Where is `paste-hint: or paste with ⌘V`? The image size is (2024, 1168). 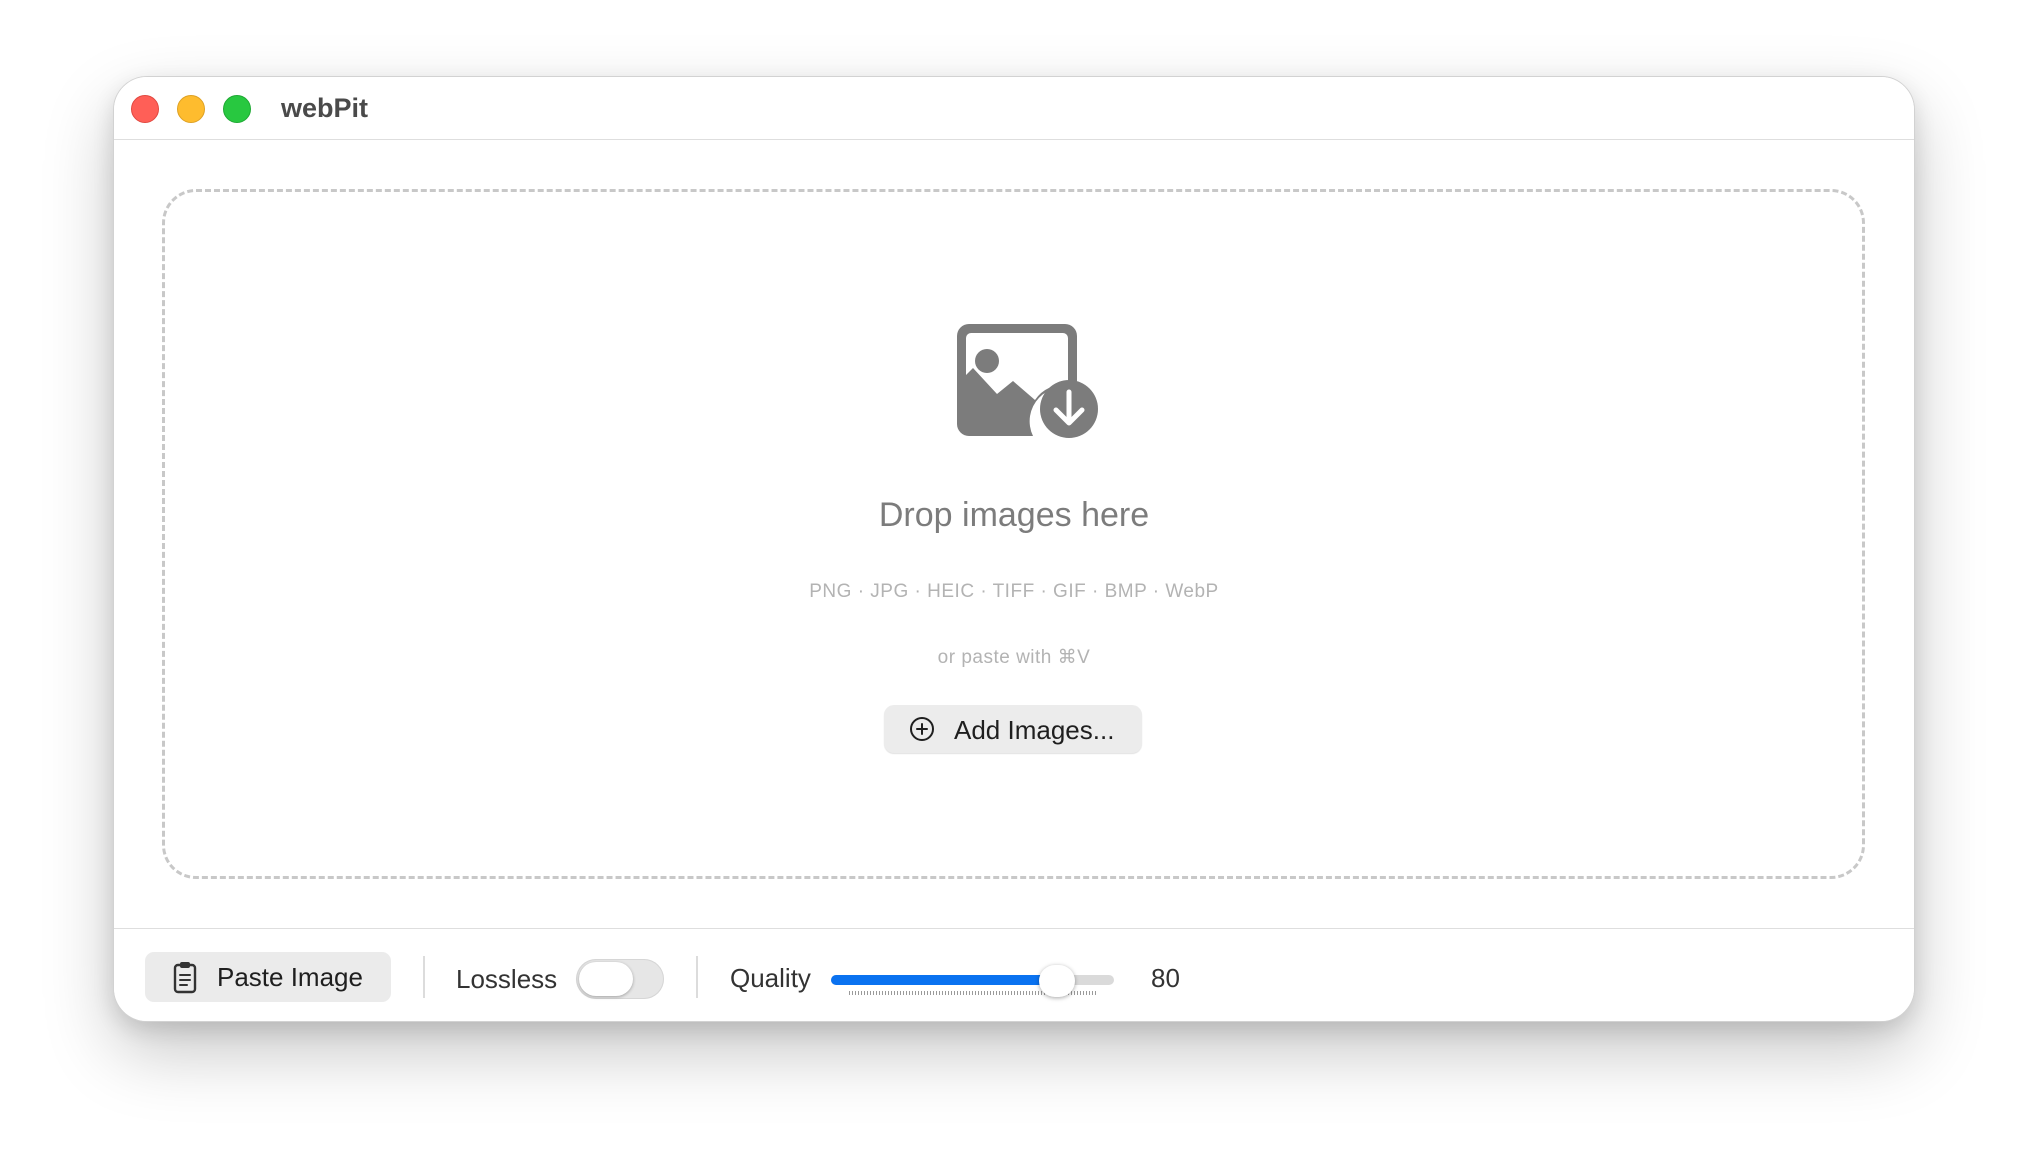 paste-hint: or paste with ⌘V is located at coordinates (1014, 657).